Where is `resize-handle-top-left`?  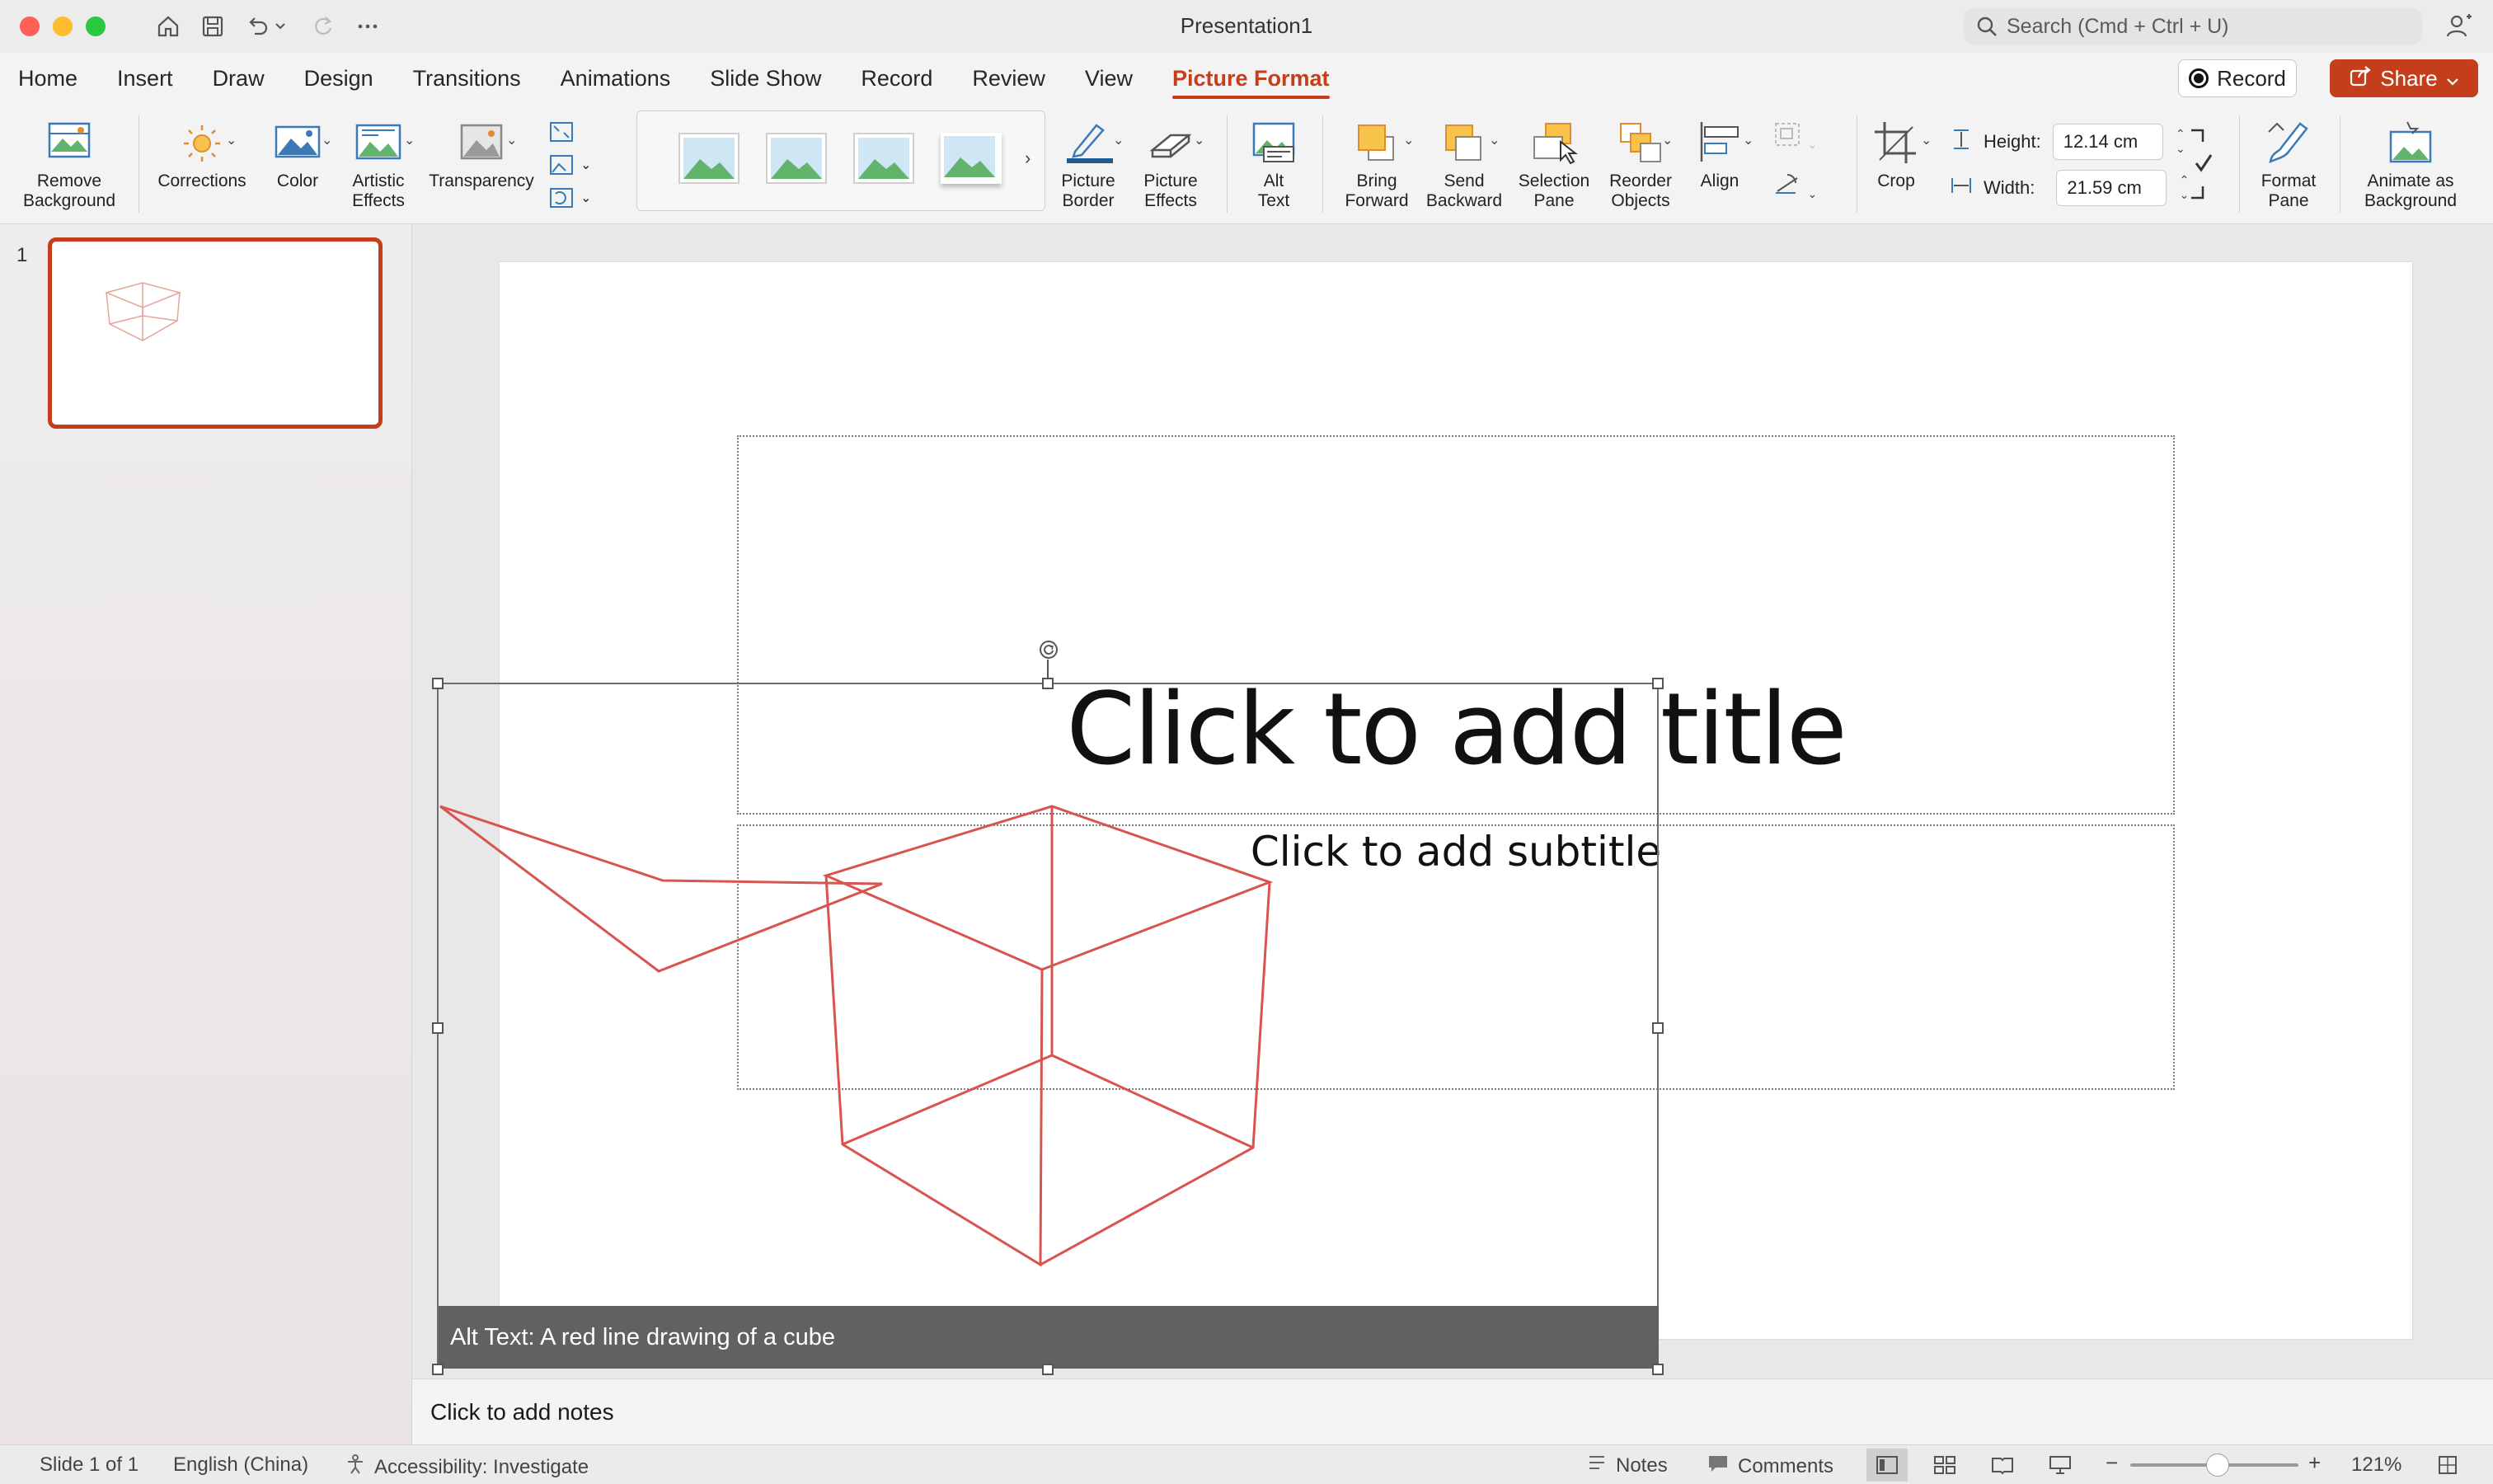 resize-handle-top-left is located at coordinates (438, 683).